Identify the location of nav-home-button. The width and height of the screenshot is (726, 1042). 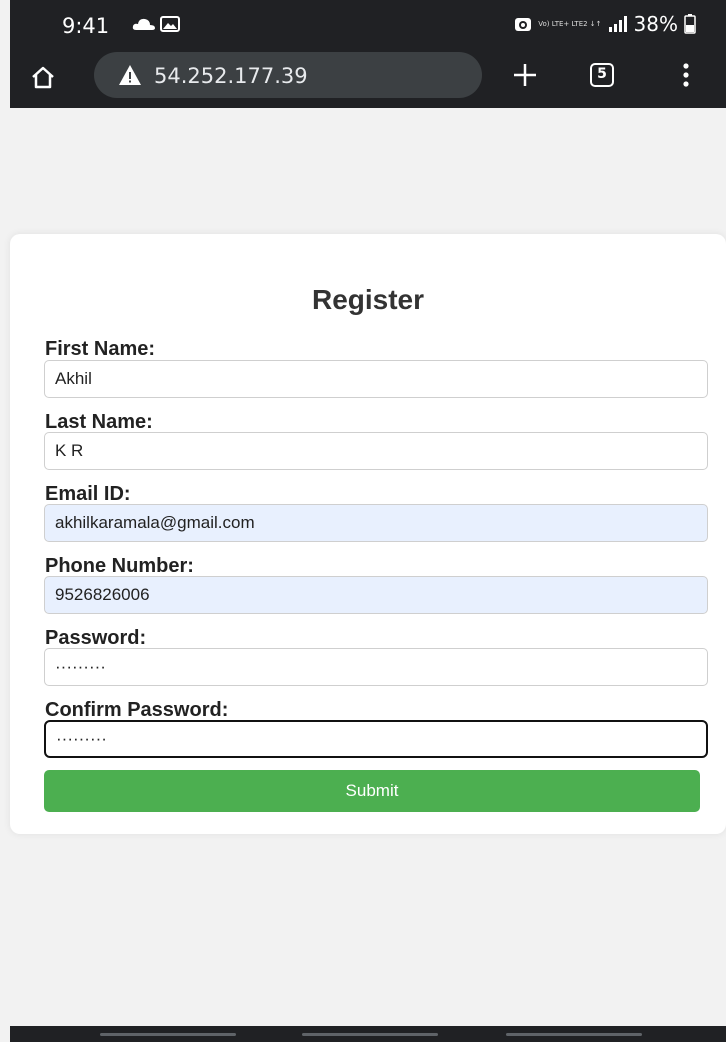
(370, 1034).